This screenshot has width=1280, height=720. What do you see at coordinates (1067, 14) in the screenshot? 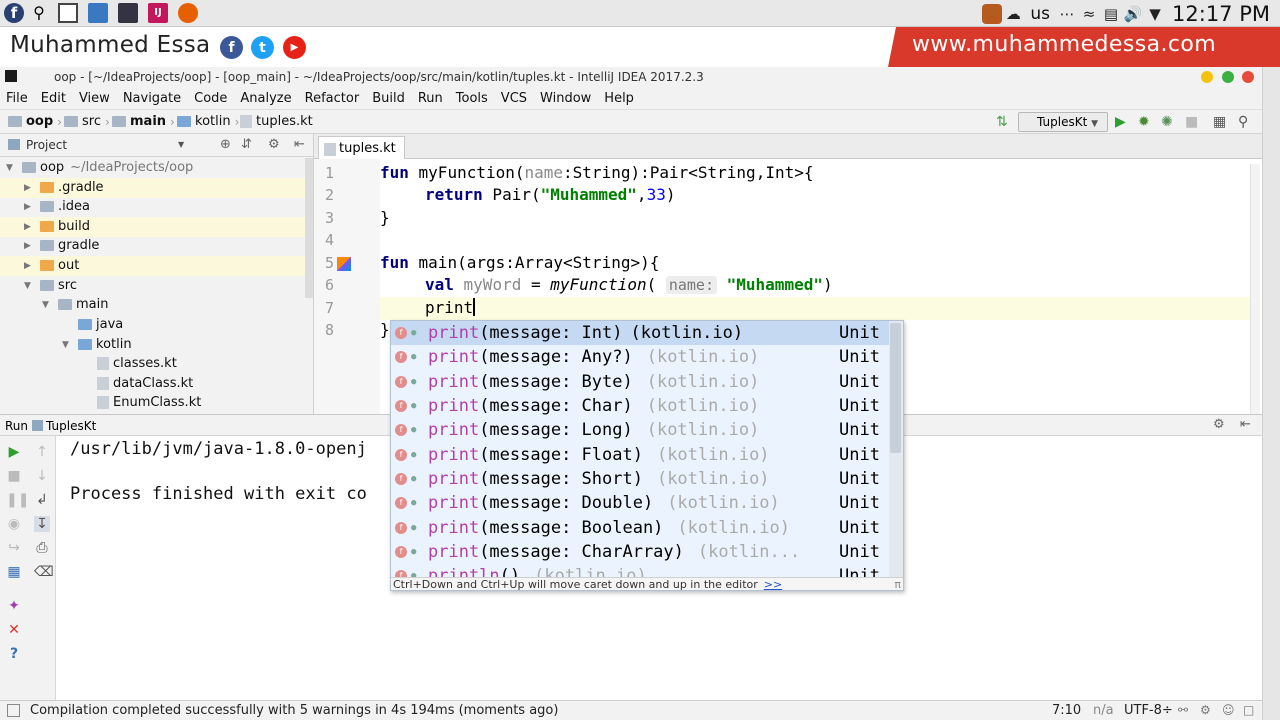
I see `network-icon: ⋯` at bounding box center [1067, 14].